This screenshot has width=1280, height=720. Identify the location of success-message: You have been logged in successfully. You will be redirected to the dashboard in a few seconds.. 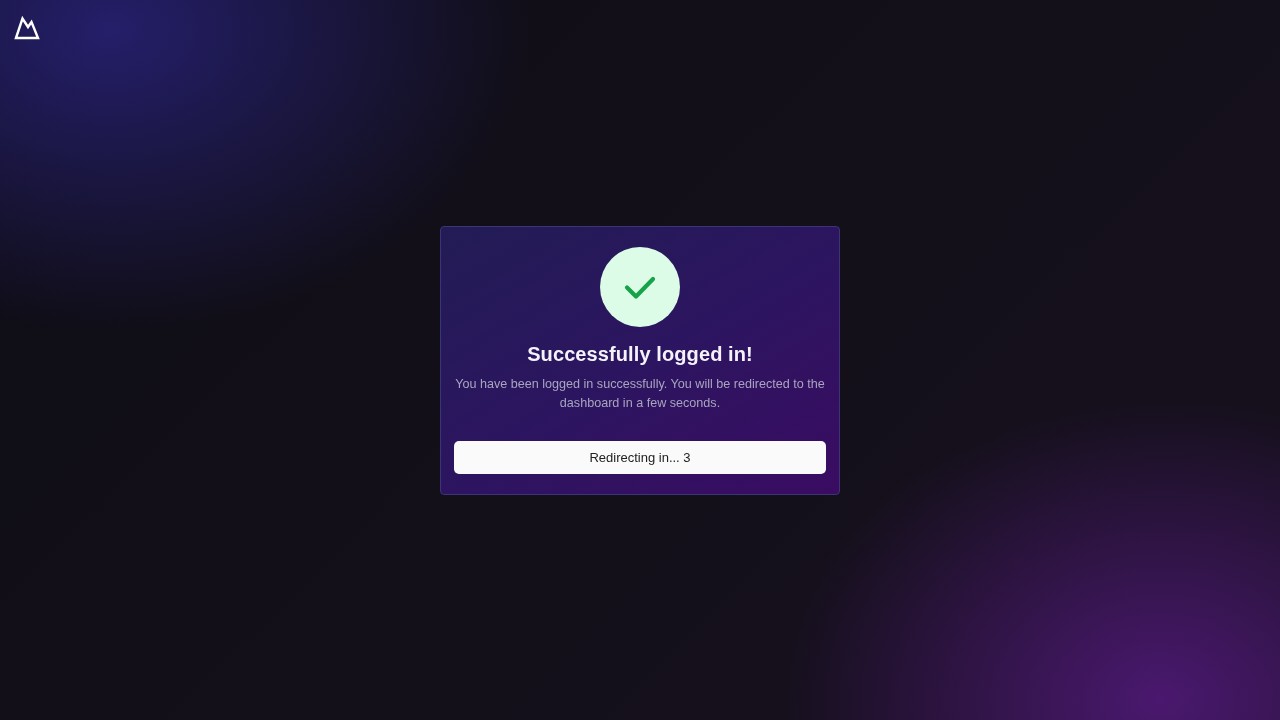
(640, 393).